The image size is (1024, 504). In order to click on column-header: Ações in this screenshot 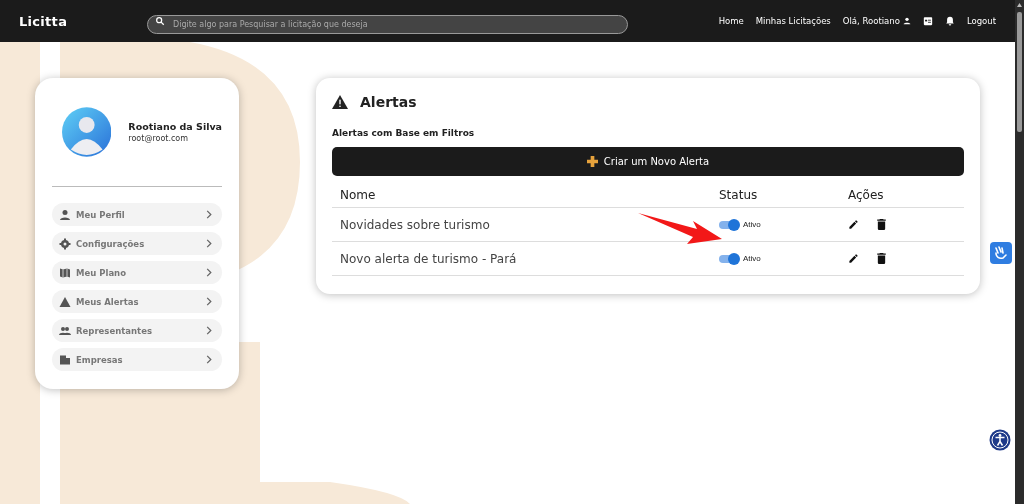, I will do `click(866, 195)`.